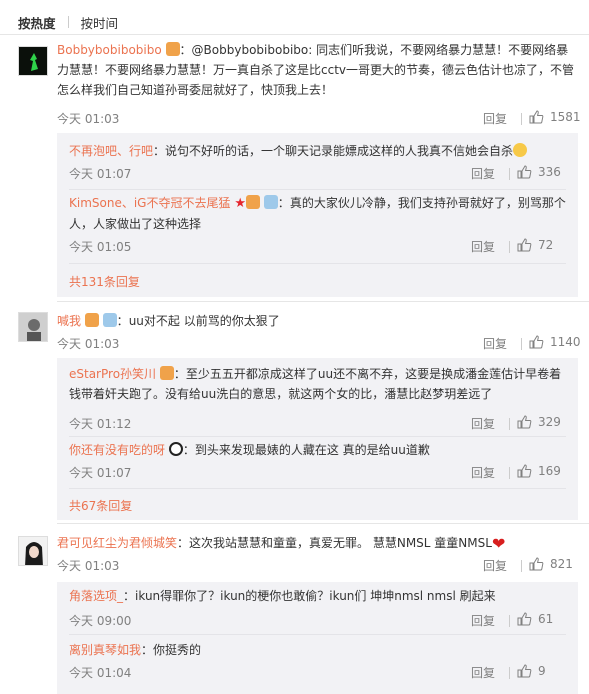 This screenshot has width=589, height=694. I want to click on sub-reply-text: 你挺秀的, so click(177, 650).